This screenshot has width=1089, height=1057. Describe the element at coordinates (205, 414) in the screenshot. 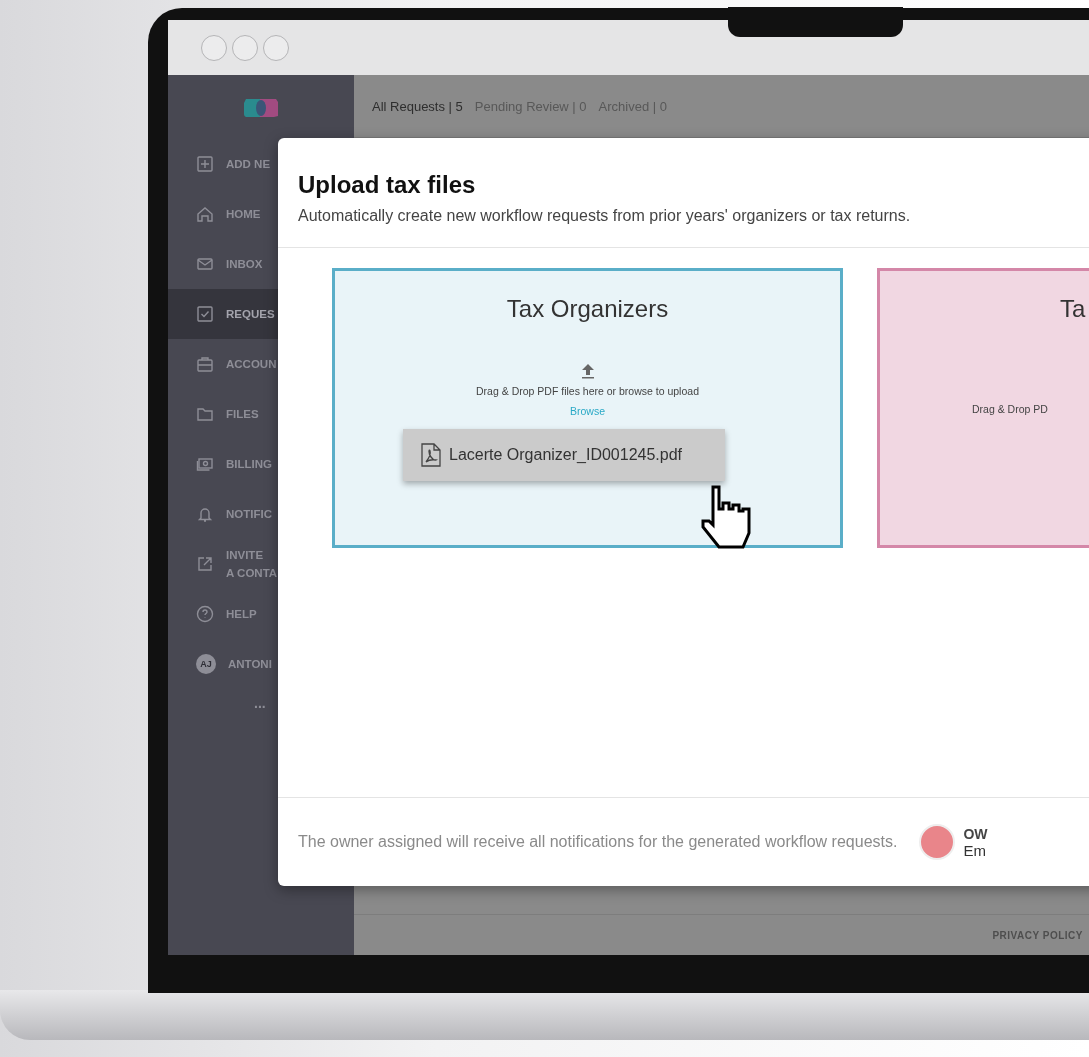

I see `folder-icon` at that location.